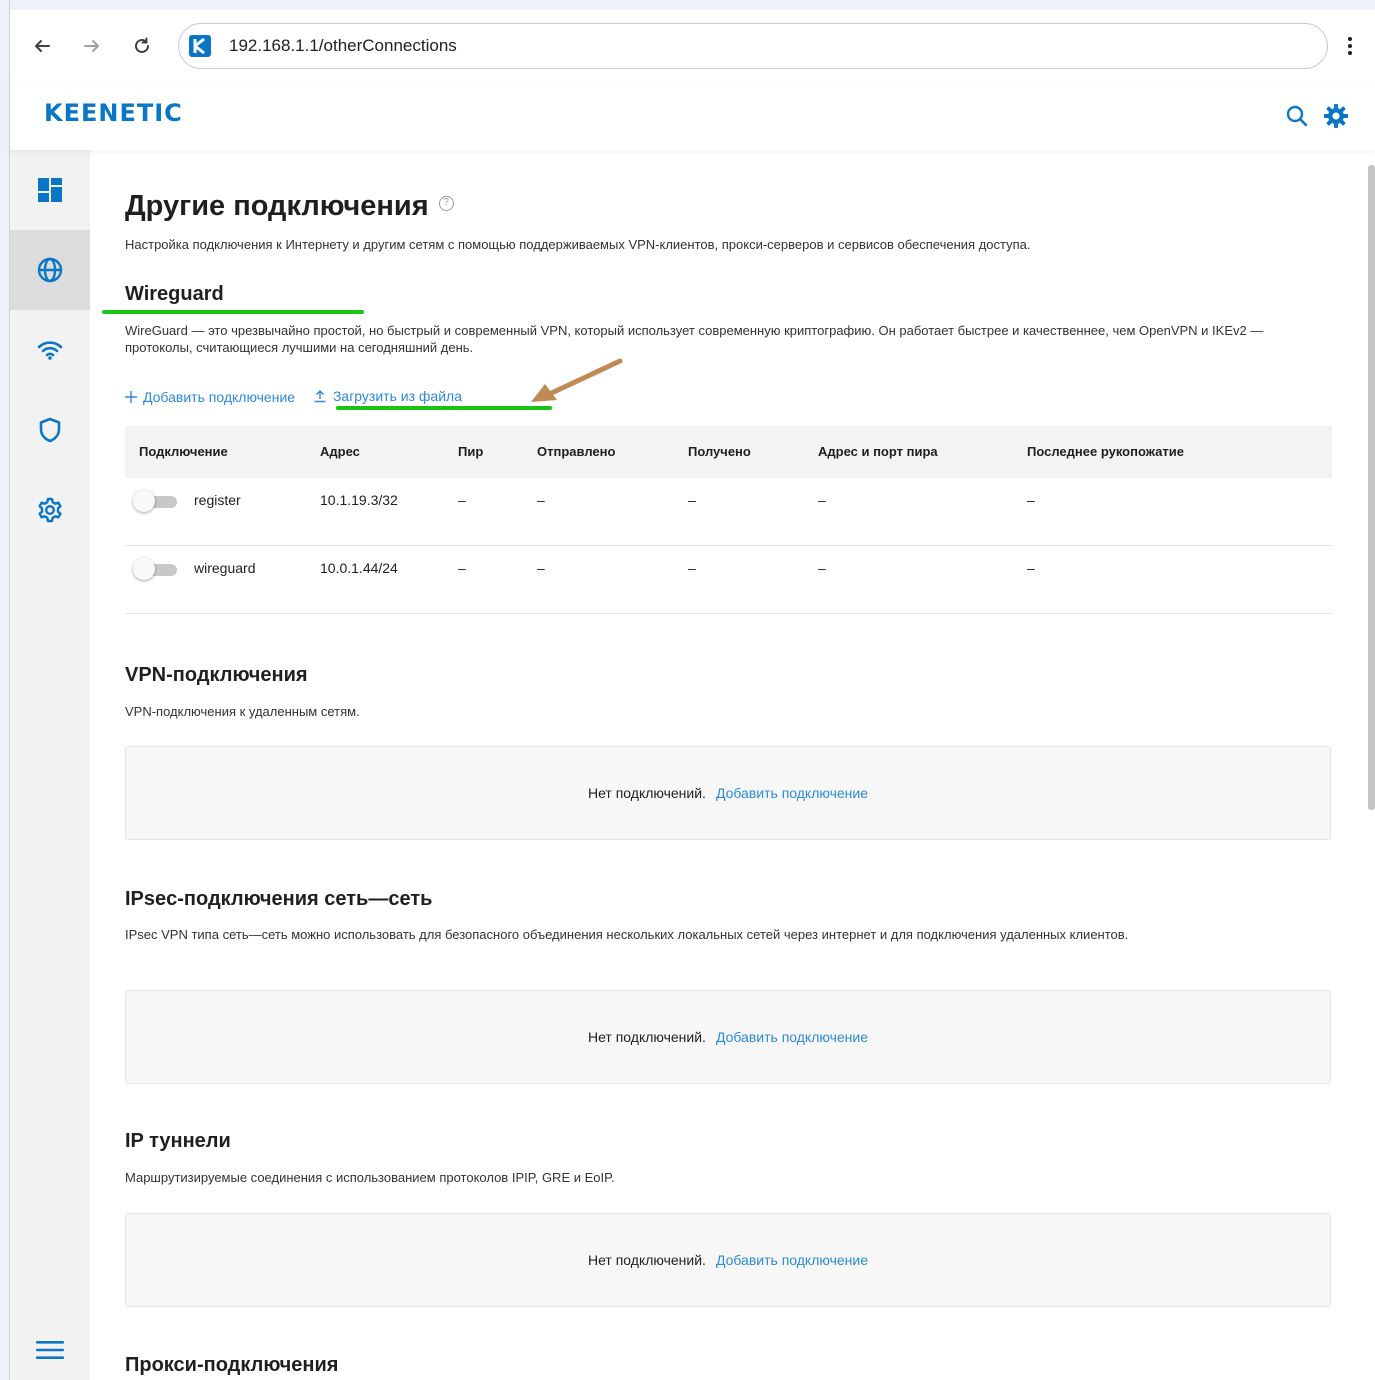  What do you see at coordinates (216, 675) in the screenshot?
I see `vpn-title: VPN-подключения` at bounding box center [216, 675].